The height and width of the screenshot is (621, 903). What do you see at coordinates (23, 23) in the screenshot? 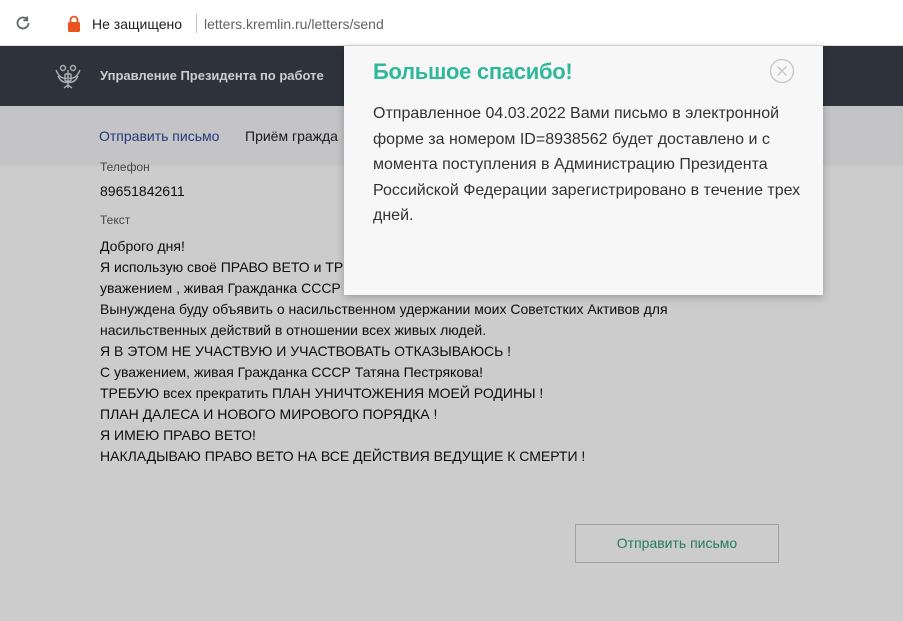
I see `reload-icon` at bounding box center [23, 23].